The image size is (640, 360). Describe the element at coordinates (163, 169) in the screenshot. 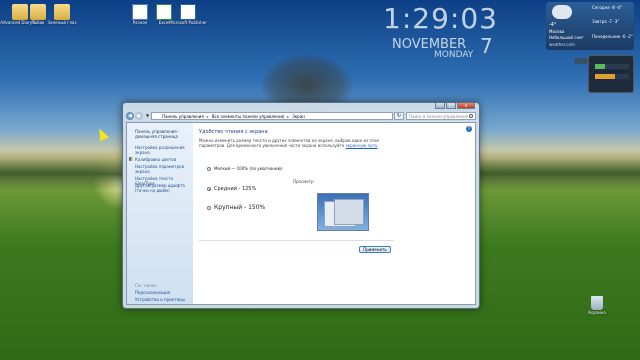

I see `display-settings-link: Настройка параметров экрана` at that location.